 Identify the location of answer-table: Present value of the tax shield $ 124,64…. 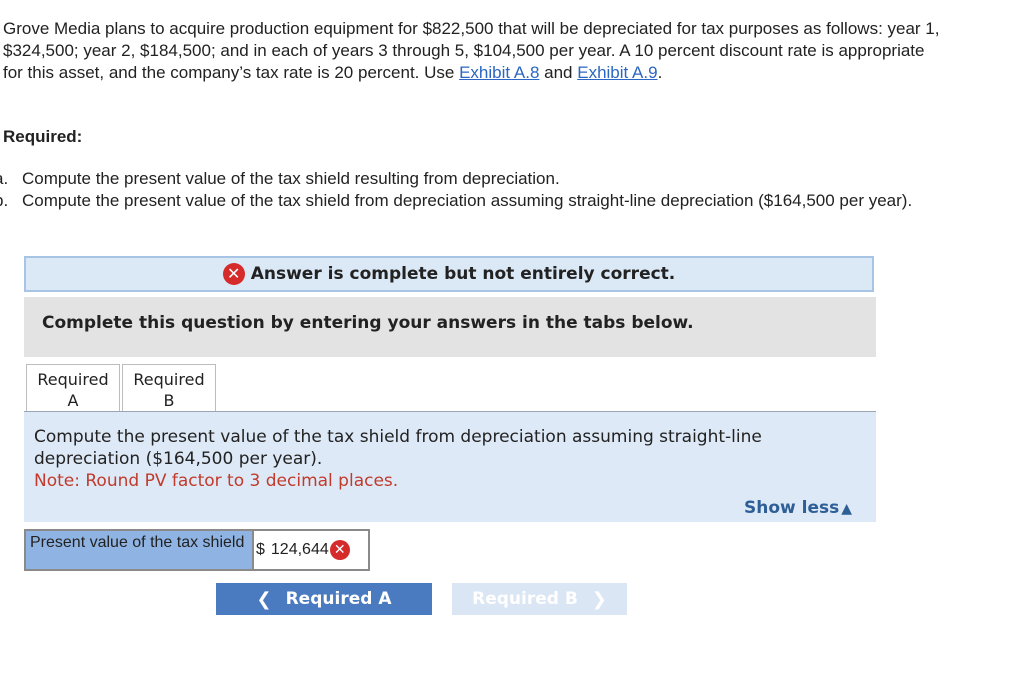
(197, 550).